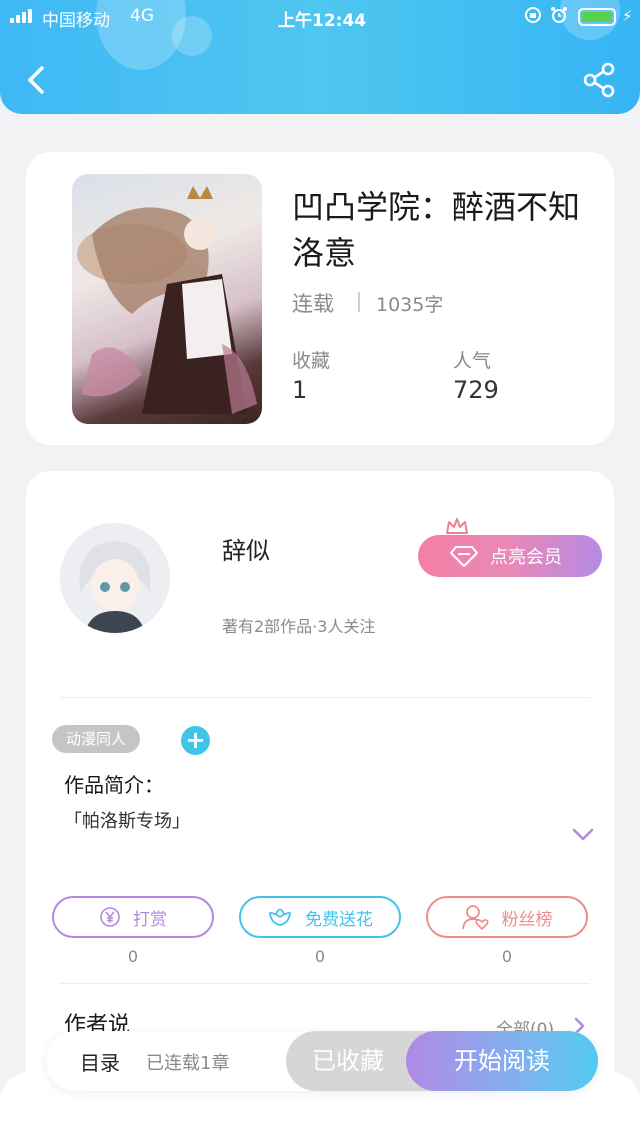 This screenshot has height=1138, width=640. I want to click on cover-illustration, so click(167, 300).